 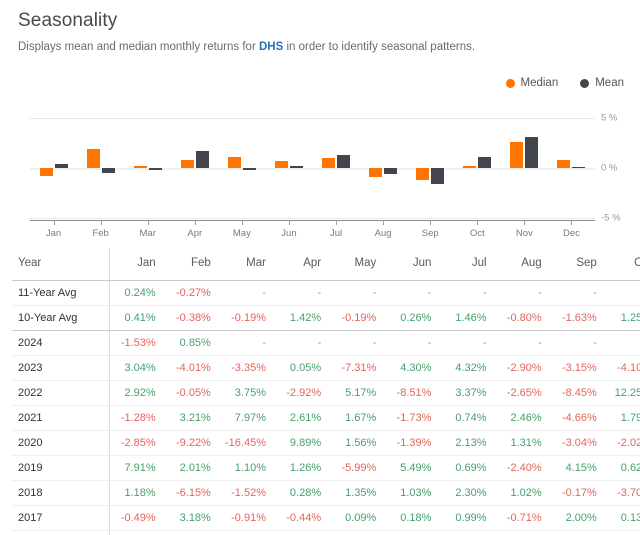 What do you see at coordinates (326, 293) in the screenshot?
I see `table-row: 11-Year Avg0.24%-0.27%--------` at bounding box center [326, 293].